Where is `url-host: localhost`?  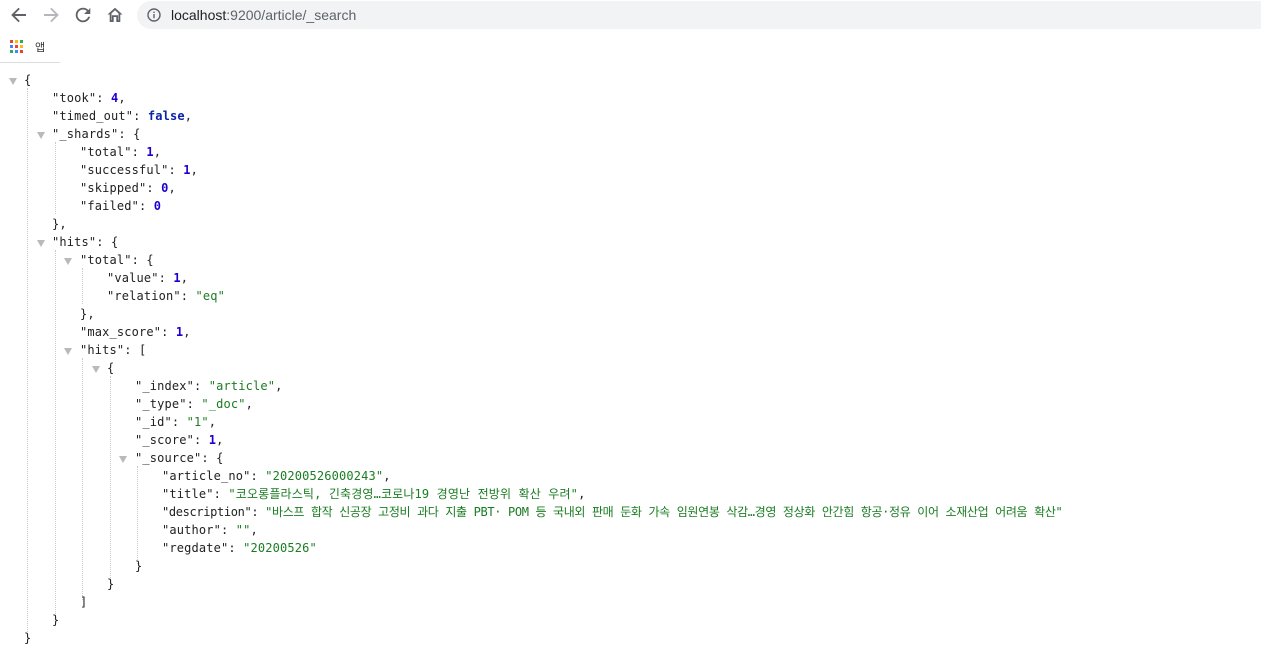 url-host: localhost is located at coordinates (199, 15).